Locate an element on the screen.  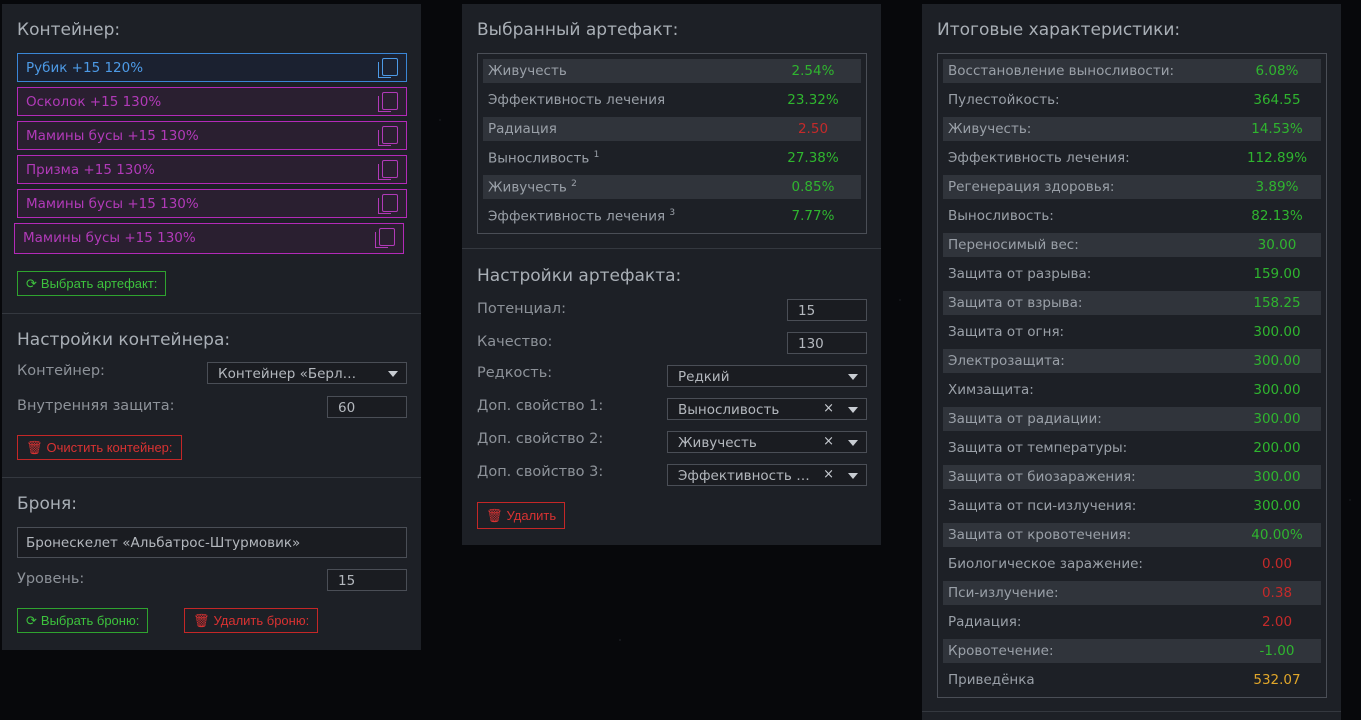
artifact-slot-1: Рубик +15 120% is located at coordinates (212, 67).